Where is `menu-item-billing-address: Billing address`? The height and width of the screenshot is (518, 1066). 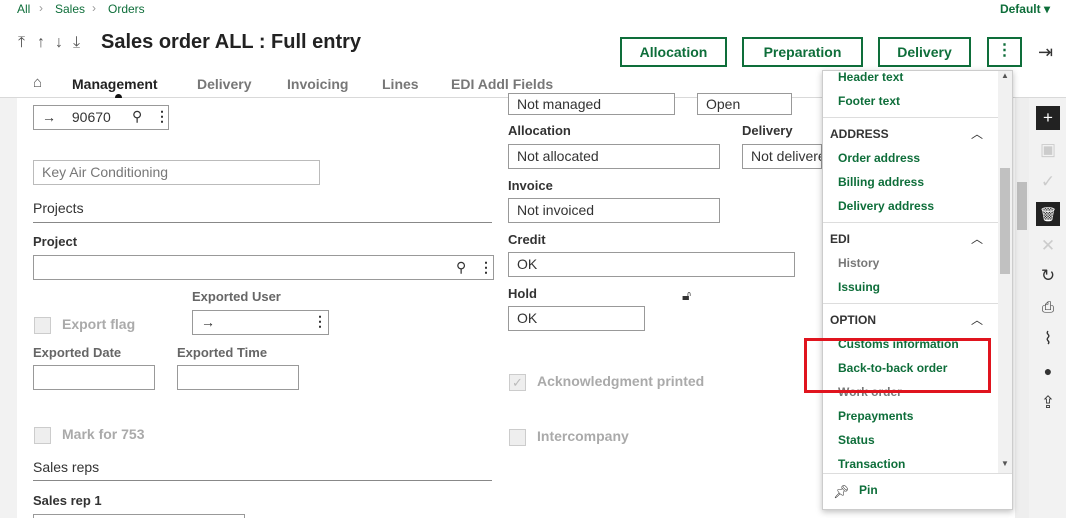
menu-item-billing-address: Billing address is located at coordinates (881, 182).